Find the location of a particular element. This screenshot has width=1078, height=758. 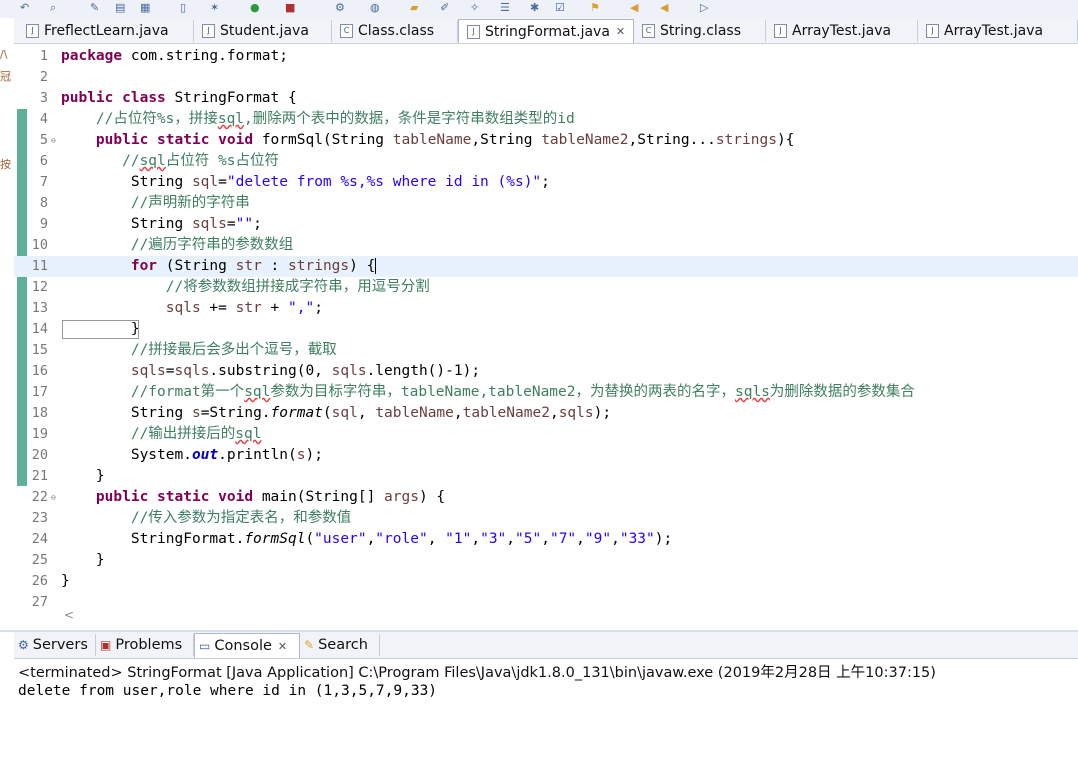

code-line: 25 } is located at coordinates (546, 560).